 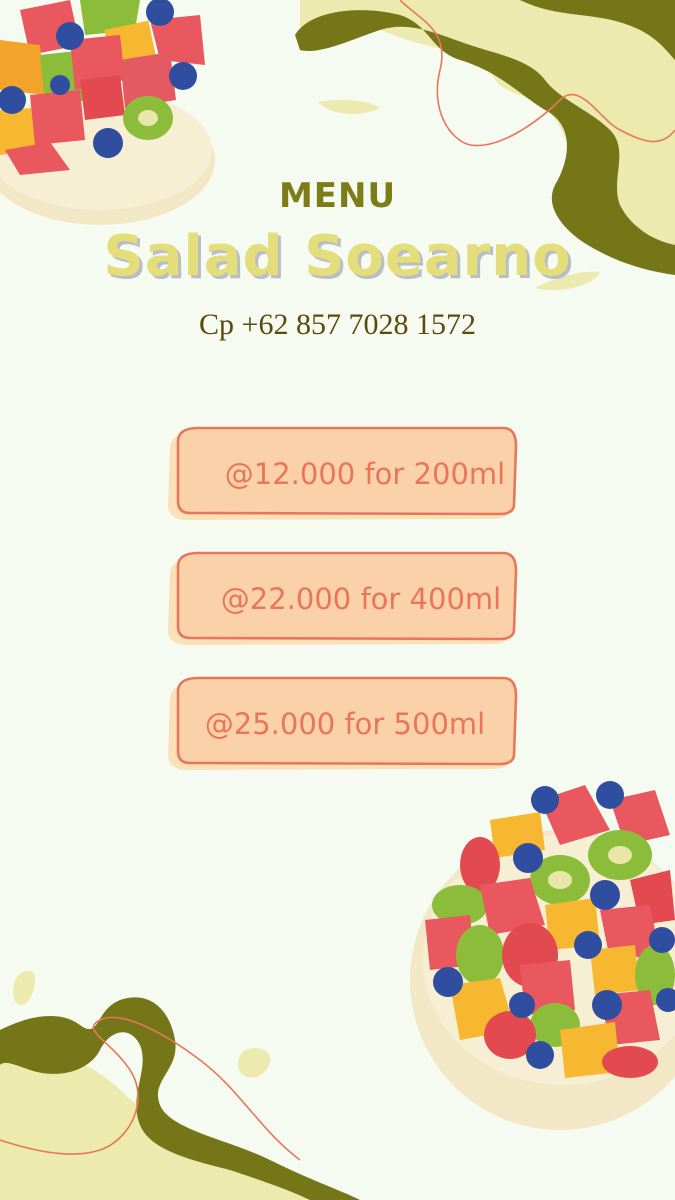 What do you see at coordinates (337, 324) in the screenshot?
I see `contact-phone: Cp +62 857 7028 1572` at bounding box center [337, 324].